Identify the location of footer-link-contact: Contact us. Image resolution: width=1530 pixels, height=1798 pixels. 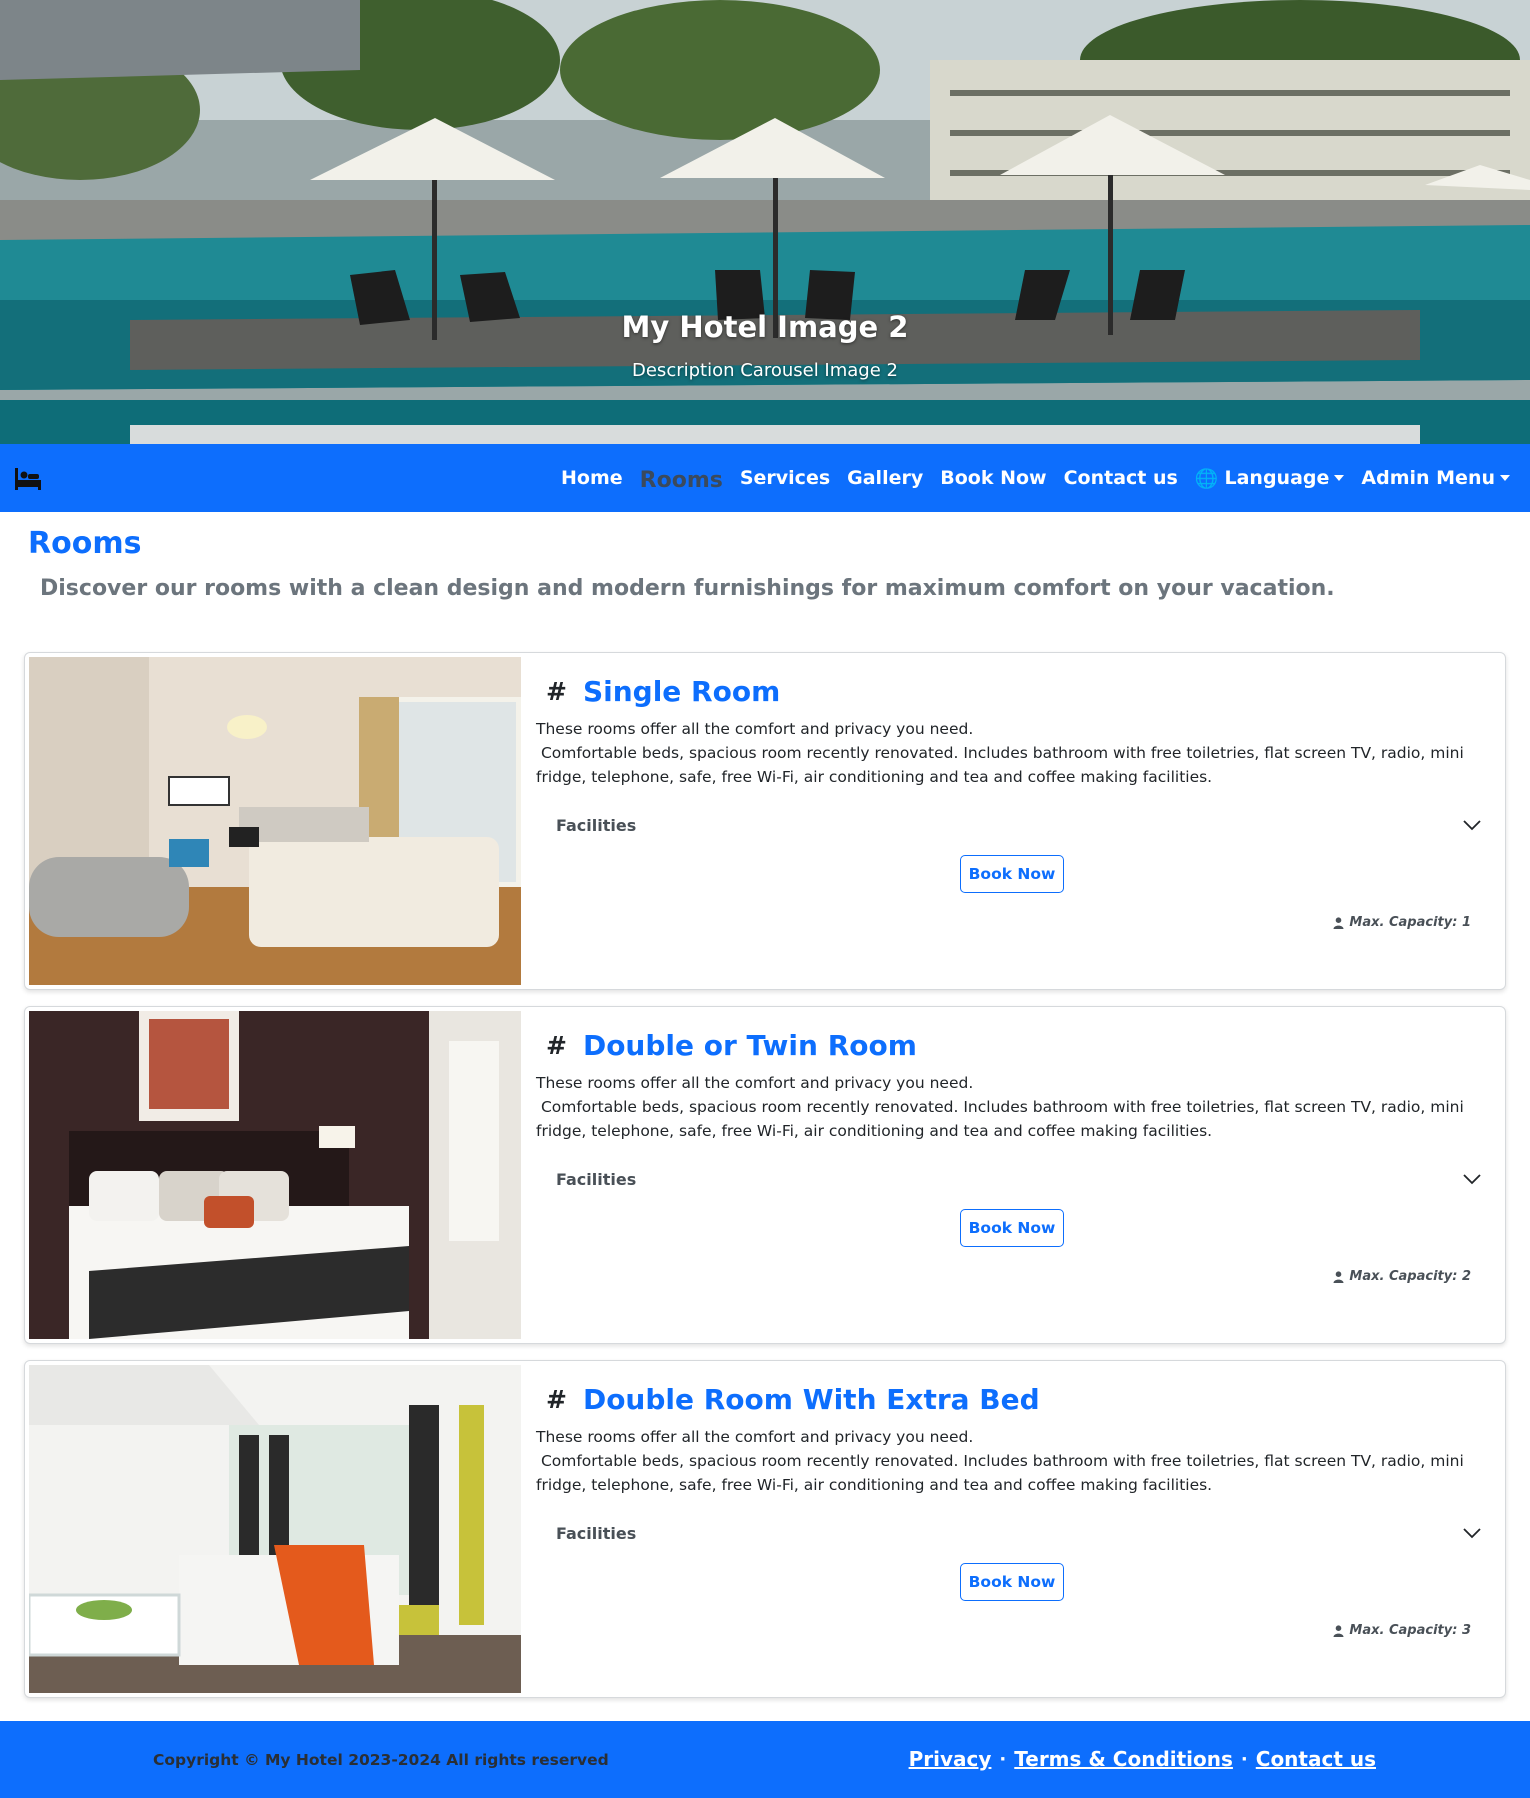
(1316, 1759).